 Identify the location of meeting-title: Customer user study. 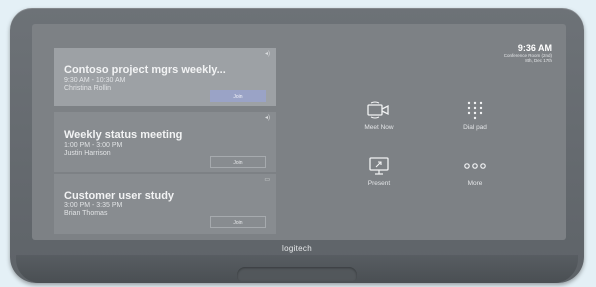
(119, 196).